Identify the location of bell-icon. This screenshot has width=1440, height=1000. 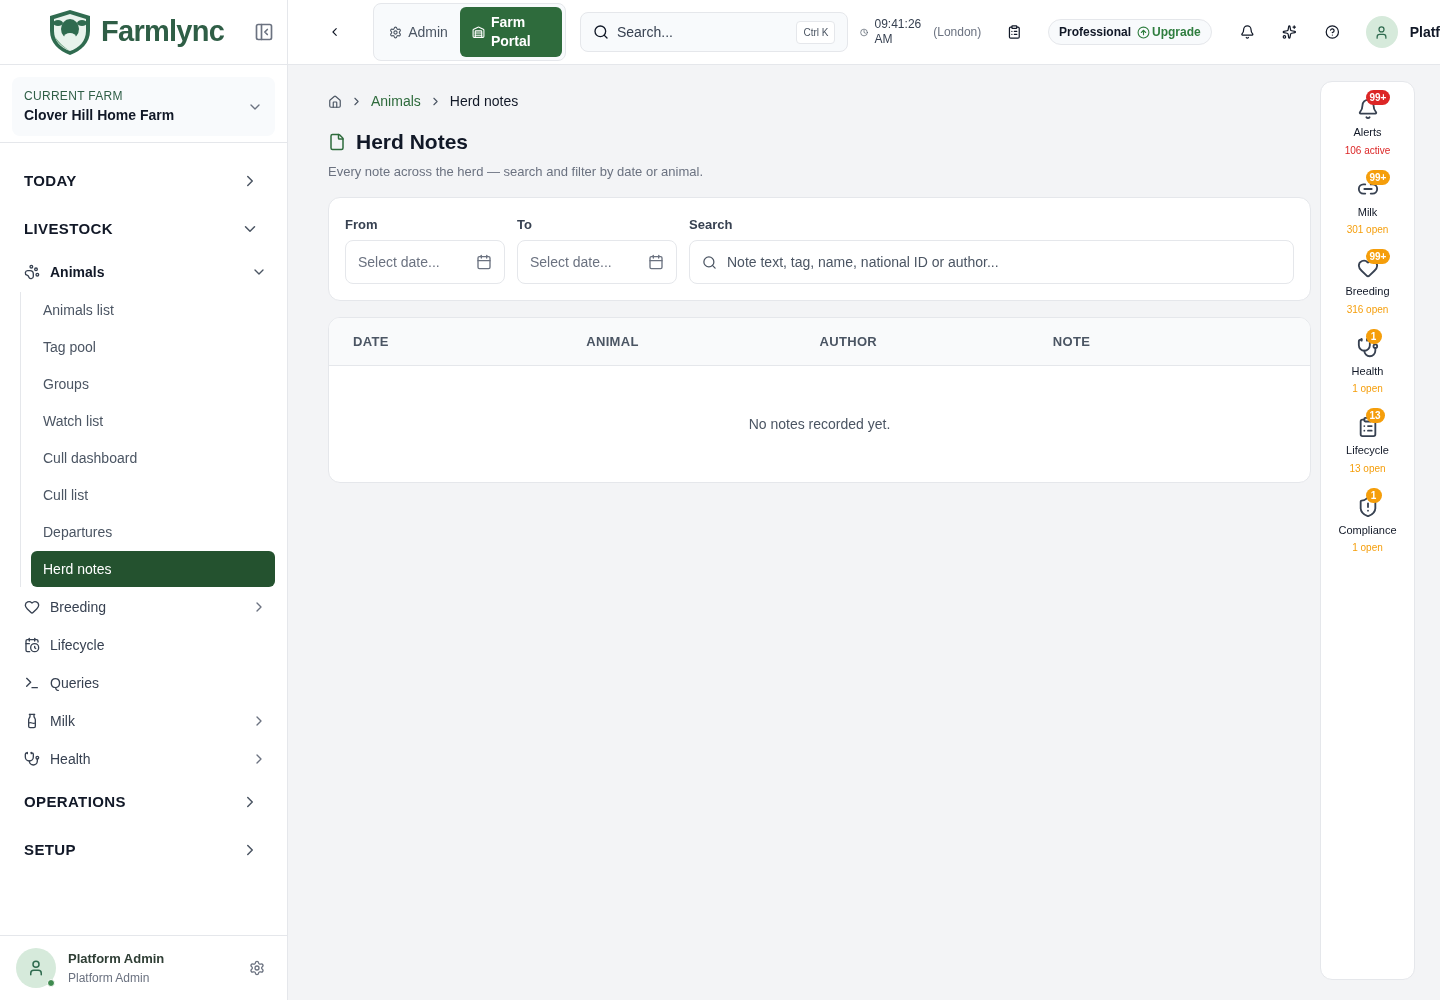
(1247, 32).